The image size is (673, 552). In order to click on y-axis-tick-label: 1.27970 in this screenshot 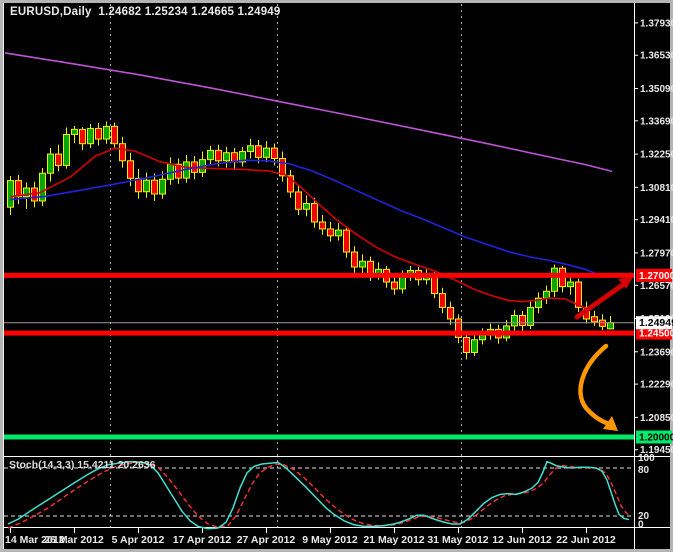, I will do `click(656, 253)`.